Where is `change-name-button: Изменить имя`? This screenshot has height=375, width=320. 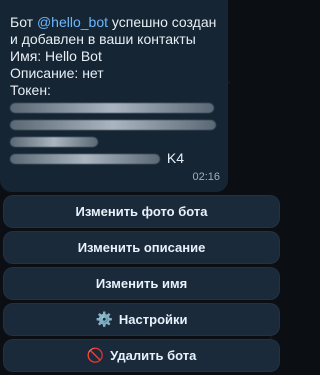 change-name-button: Изменить имя is located at coordinates (141, 283).